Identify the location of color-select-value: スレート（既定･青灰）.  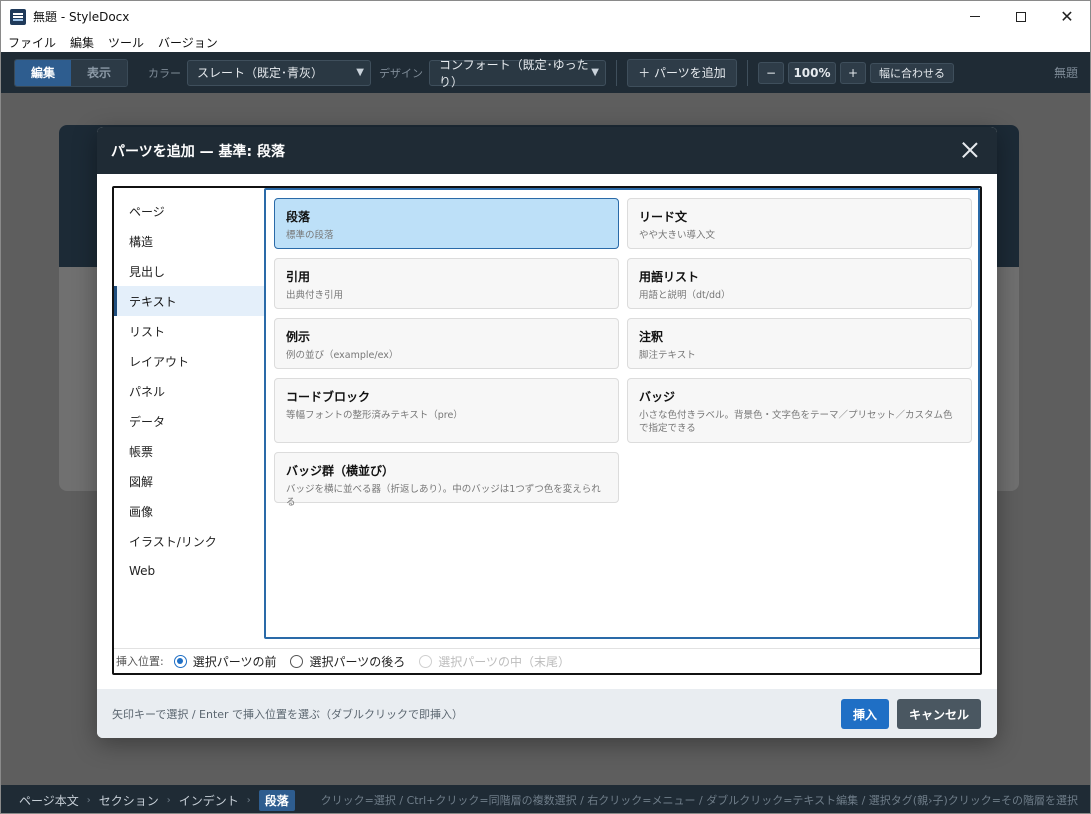
(260, 73).